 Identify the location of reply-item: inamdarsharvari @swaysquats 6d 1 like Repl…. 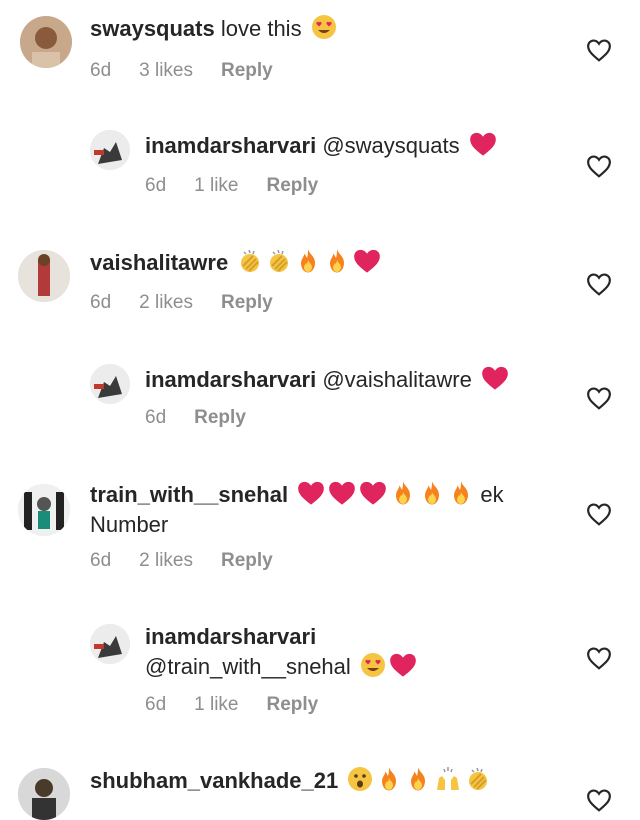
(320, 168).